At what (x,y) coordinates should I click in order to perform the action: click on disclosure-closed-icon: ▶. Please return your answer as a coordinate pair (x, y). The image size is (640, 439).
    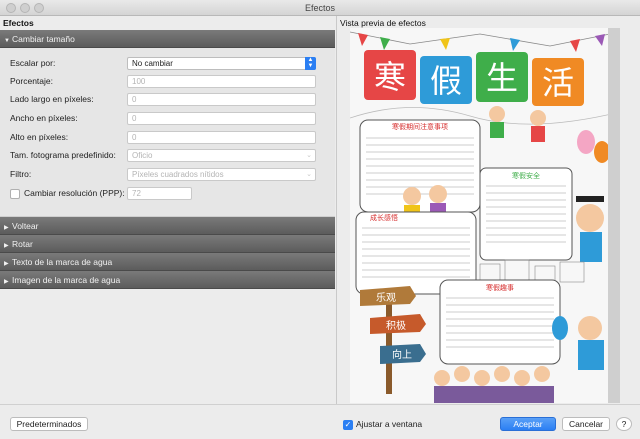
    Looking at the image, I should click on (6, 282).